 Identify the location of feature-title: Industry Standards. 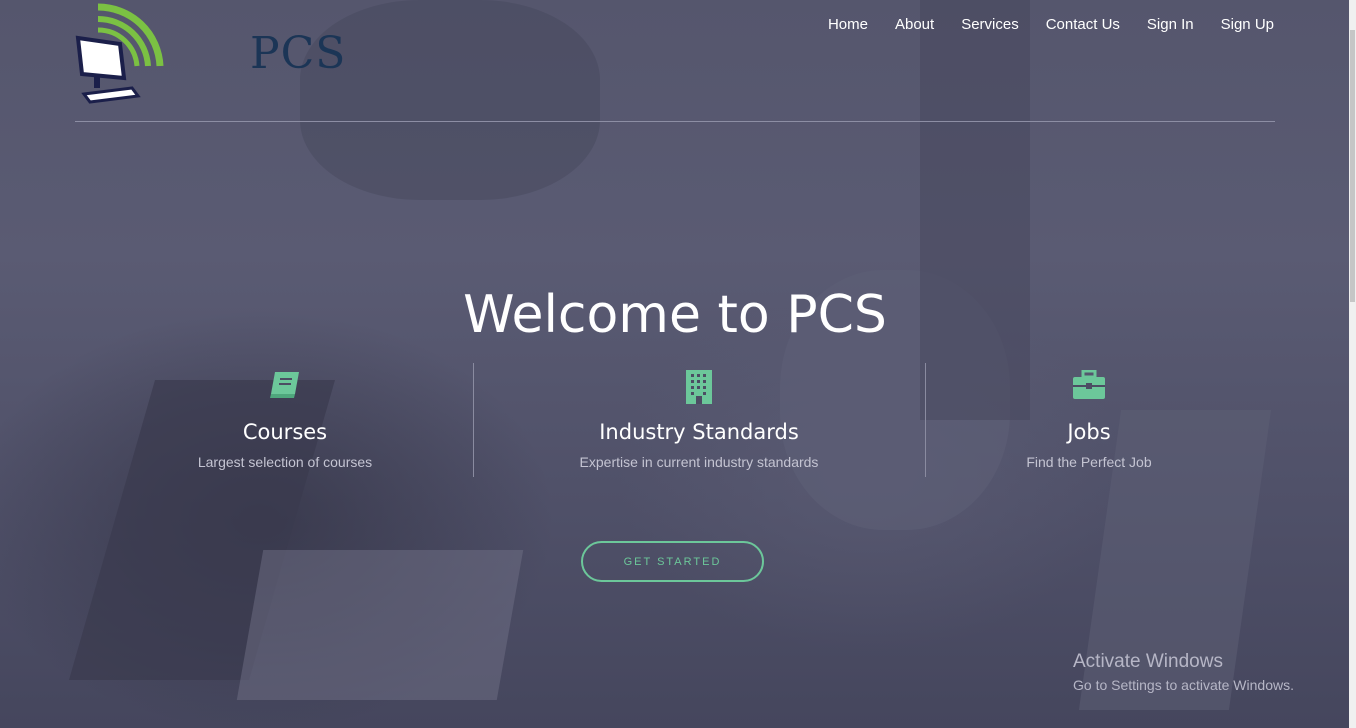
(699, 432).